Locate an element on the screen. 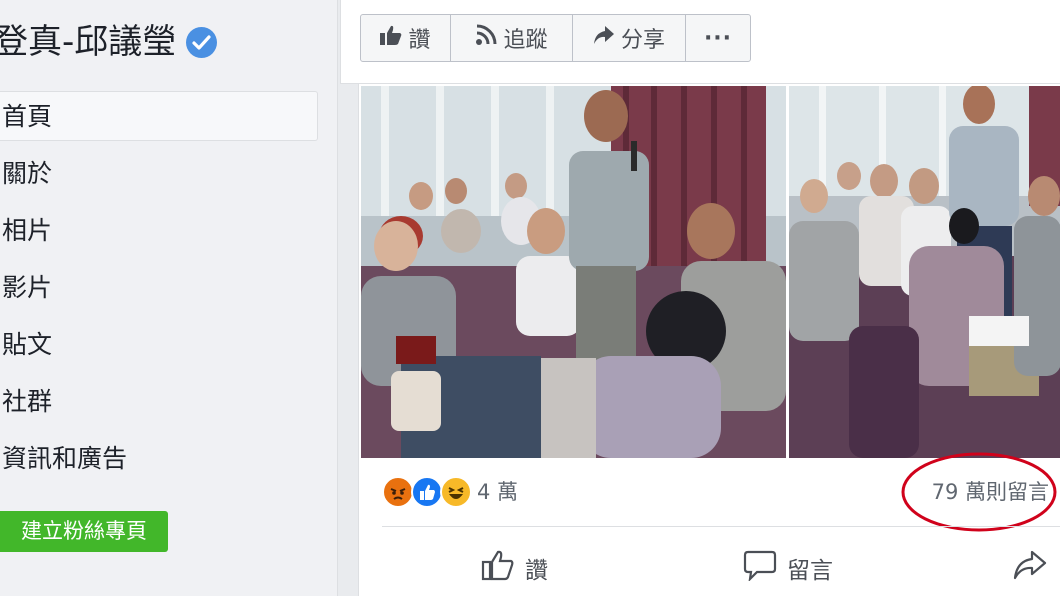 This screenshot has width=1060, height=596. page-action-bar: 讚 追蹤 分享 ··· is located at coordinates (700, 42).